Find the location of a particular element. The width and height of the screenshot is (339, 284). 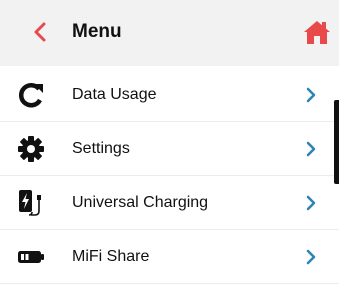

charging-phone-icon is located at coordinates (31, 203).